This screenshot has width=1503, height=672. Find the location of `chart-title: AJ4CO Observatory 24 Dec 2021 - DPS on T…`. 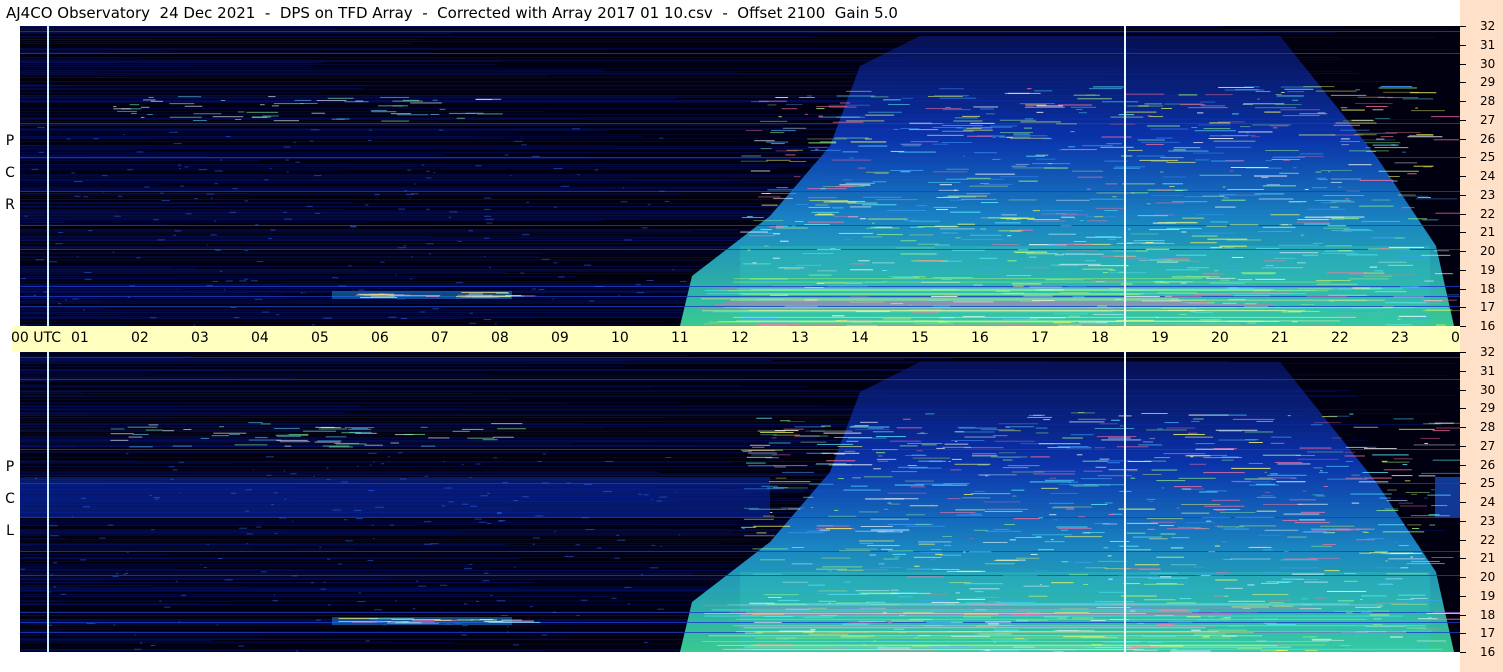

chart-title: AJ4CO Observatory 24 Dec 2021 - DPS on T… is located at coordinates (452, 13).